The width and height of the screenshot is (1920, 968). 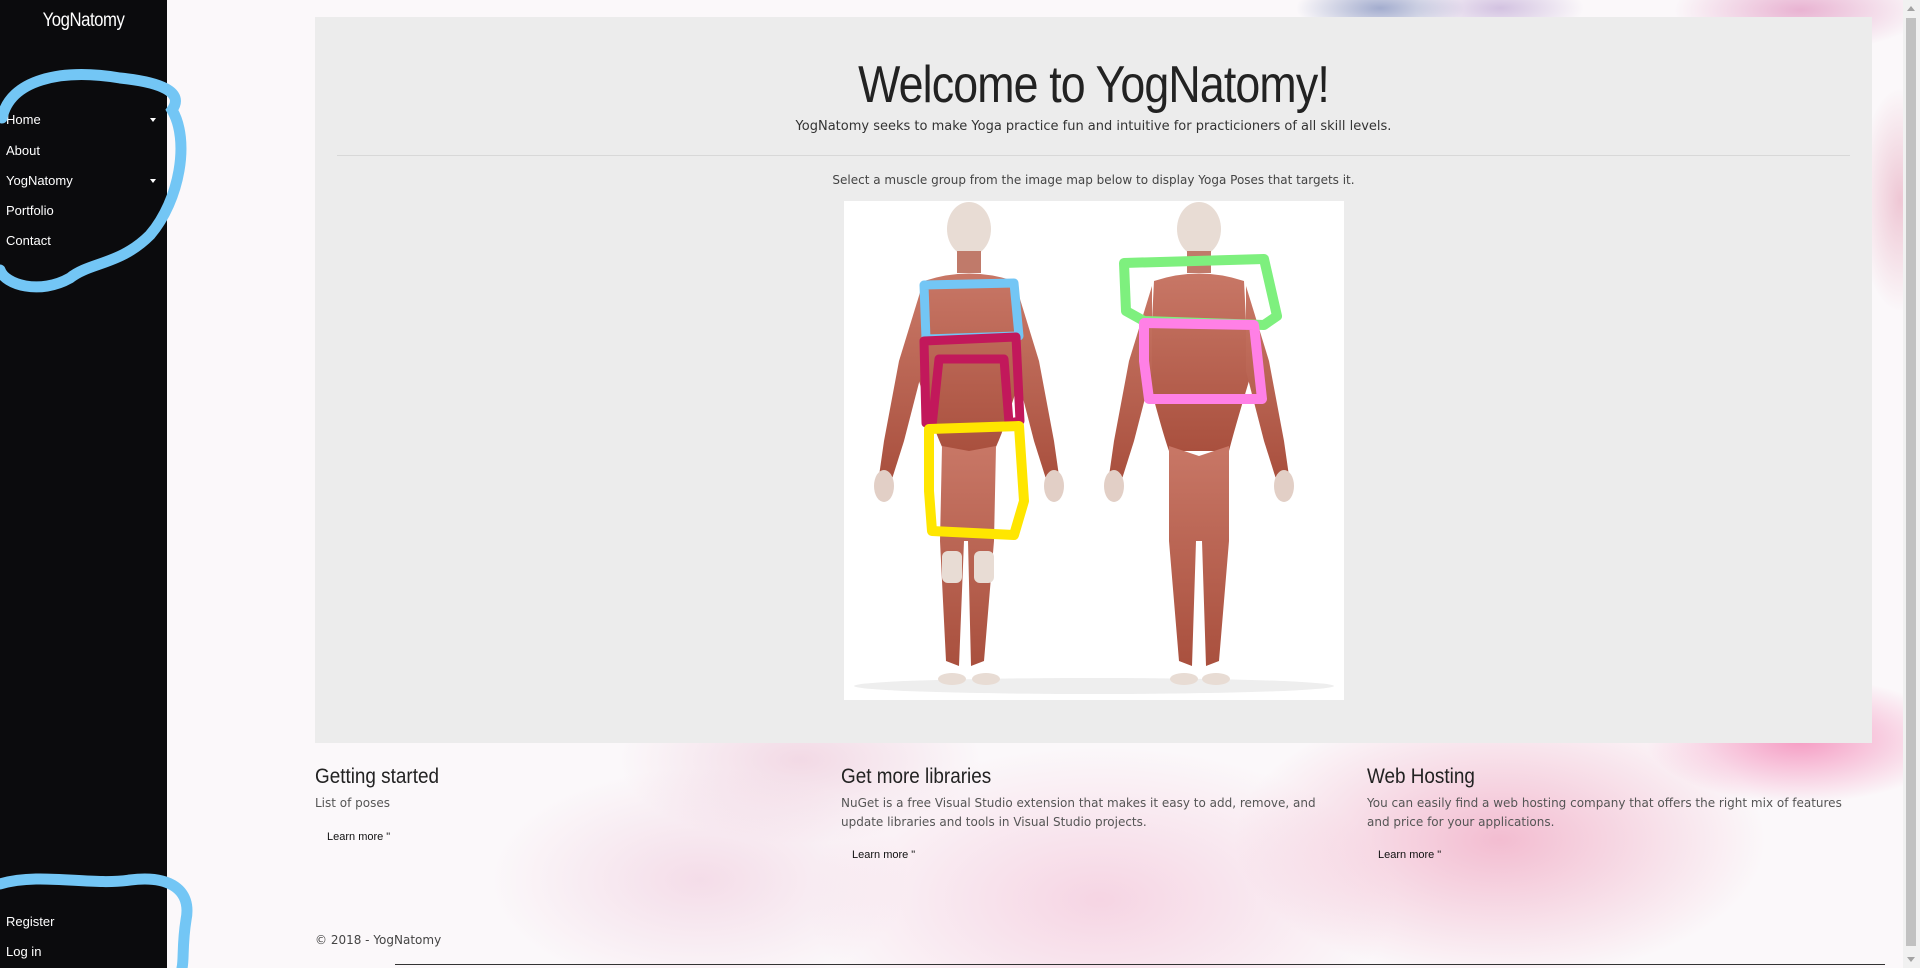 I want to click on scroll-down-arrow-icon, so click(x=1911, y=959).